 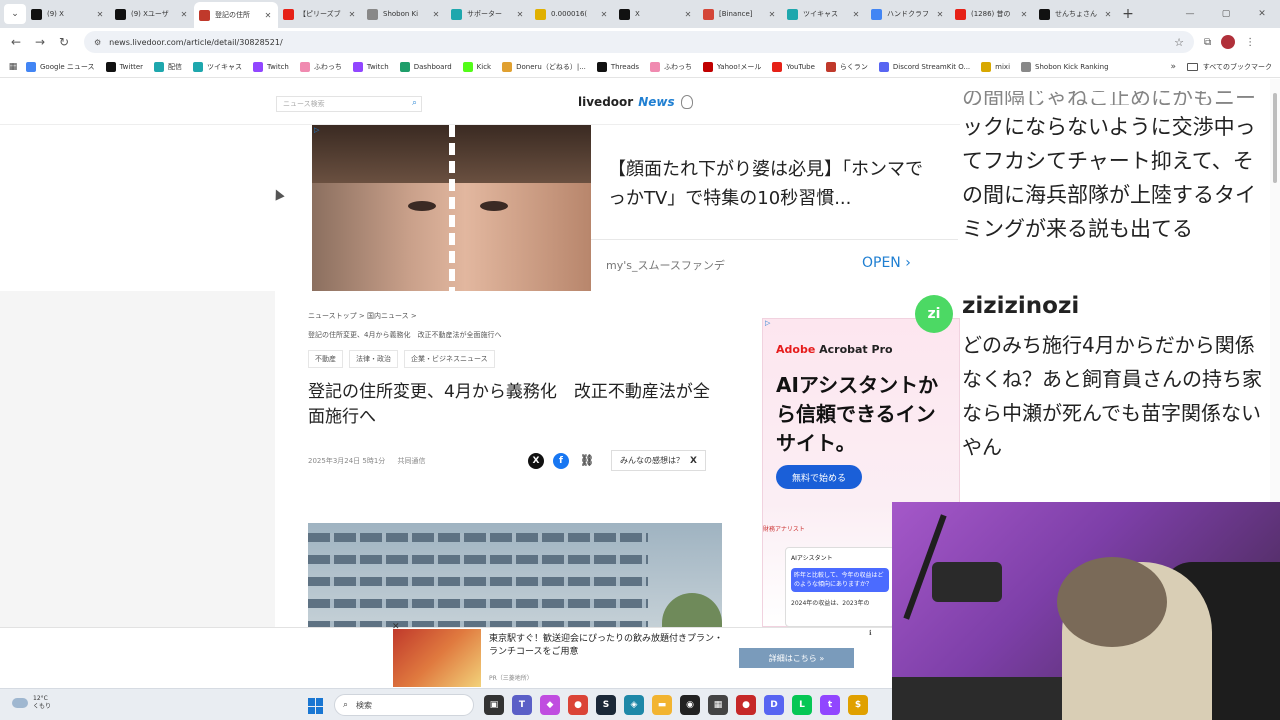 I want to click on facebook-share-icon: f, so click(x=561, y=460).